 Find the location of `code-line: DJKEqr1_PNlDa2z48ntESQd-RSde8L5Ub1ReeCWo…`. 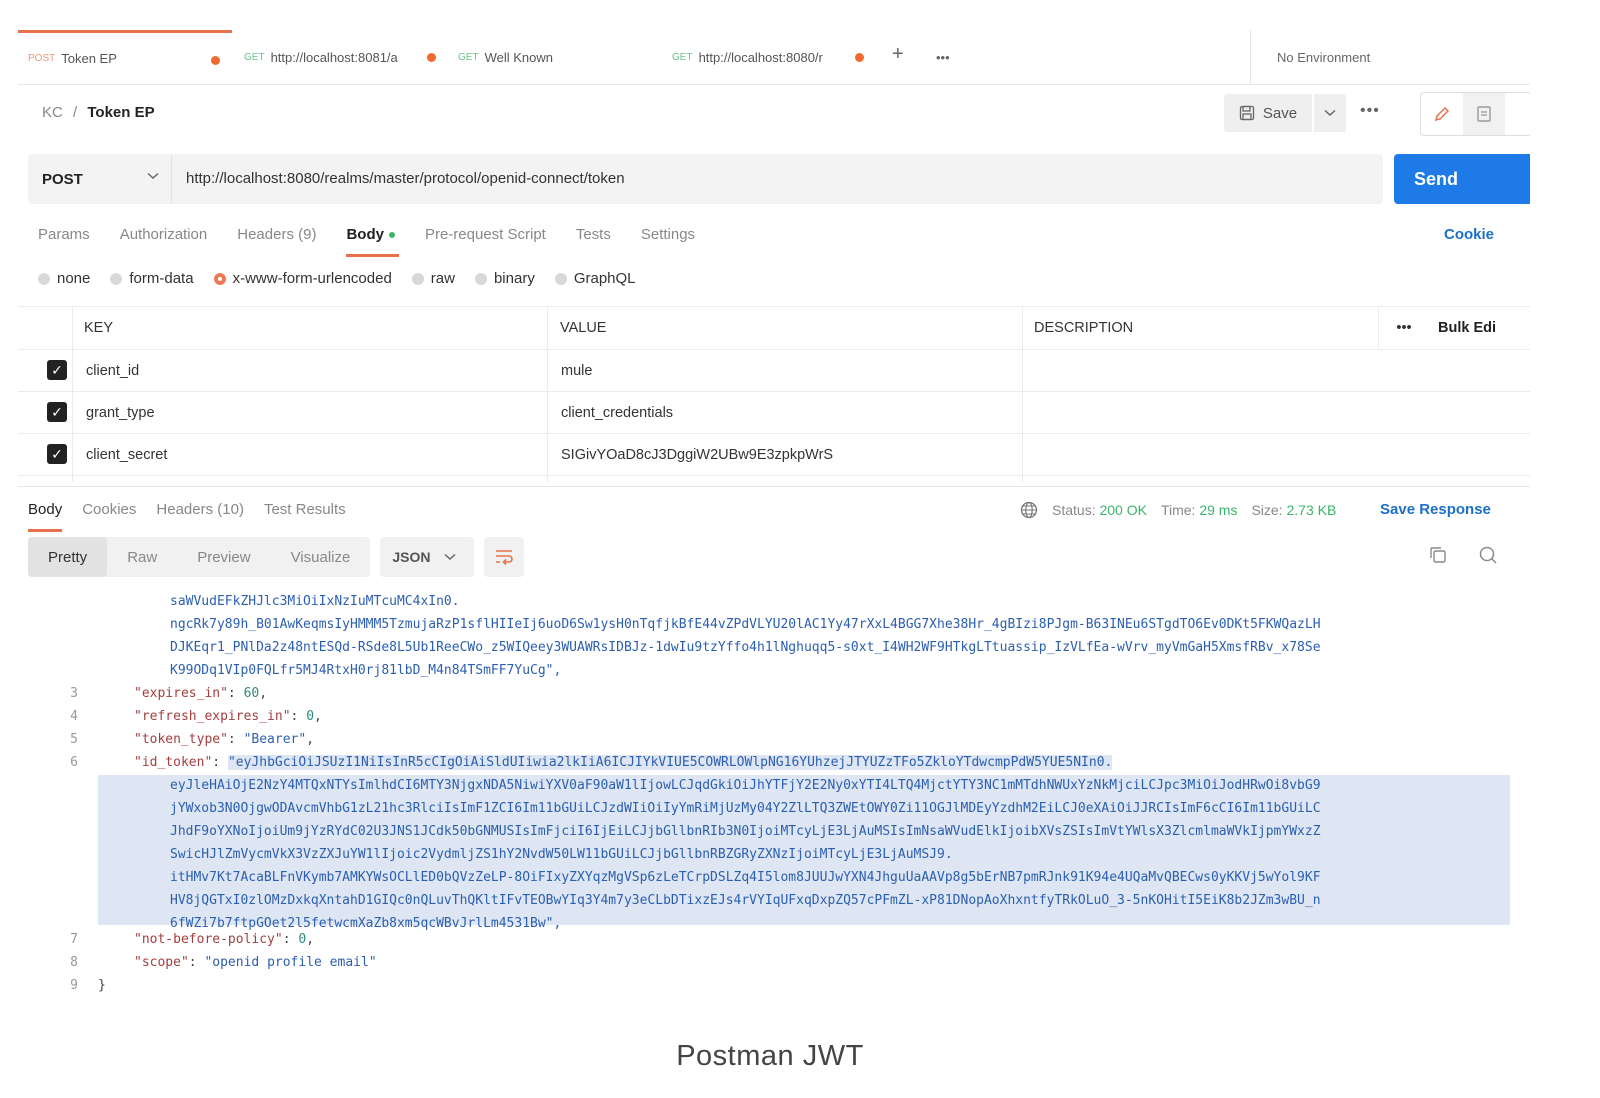

code-line: DJKEqr1_PNlDa2z48ntESQd-RSde8L5Ub1ReeCWo… is located at coordinates (745, 648).